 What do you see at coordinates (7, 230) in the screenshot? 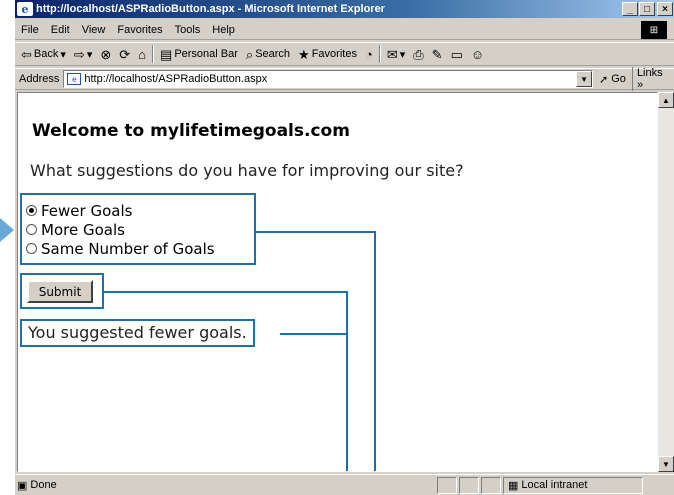
I see `callout-arrow` at bounding box center [7, 230].